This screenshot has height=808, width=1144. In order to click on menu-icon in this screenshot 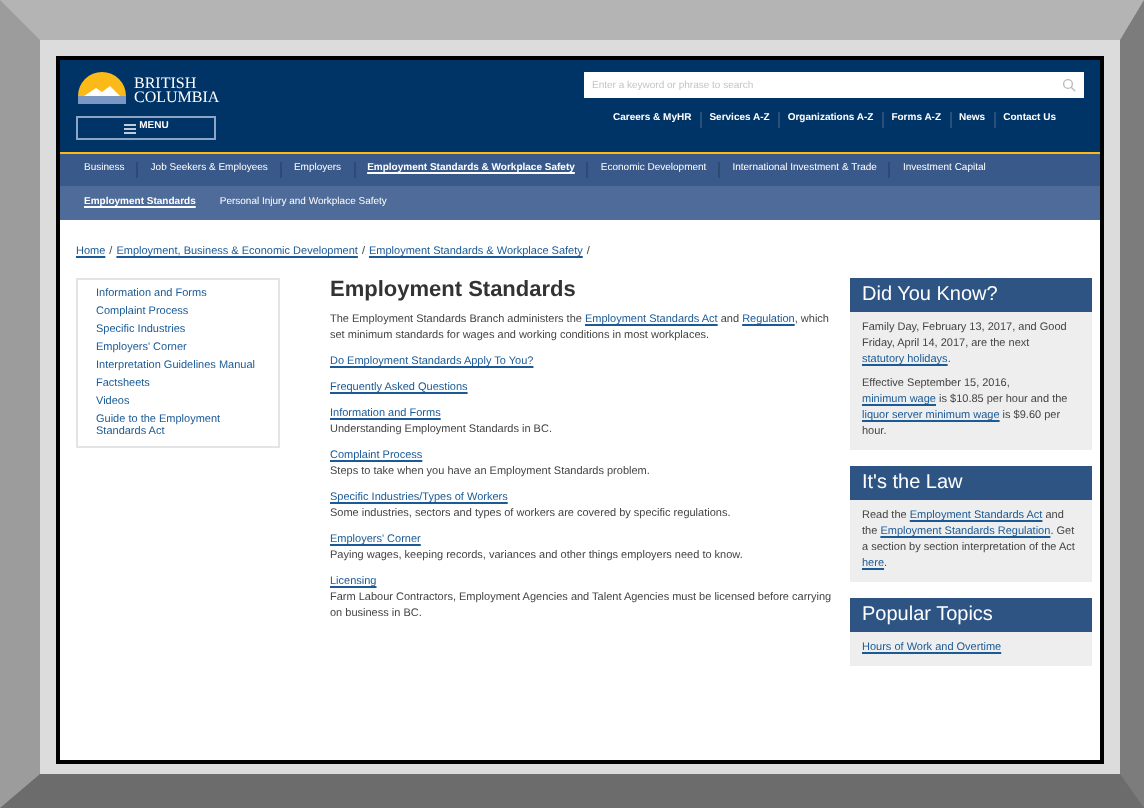, I will do `click(129, 128)`.